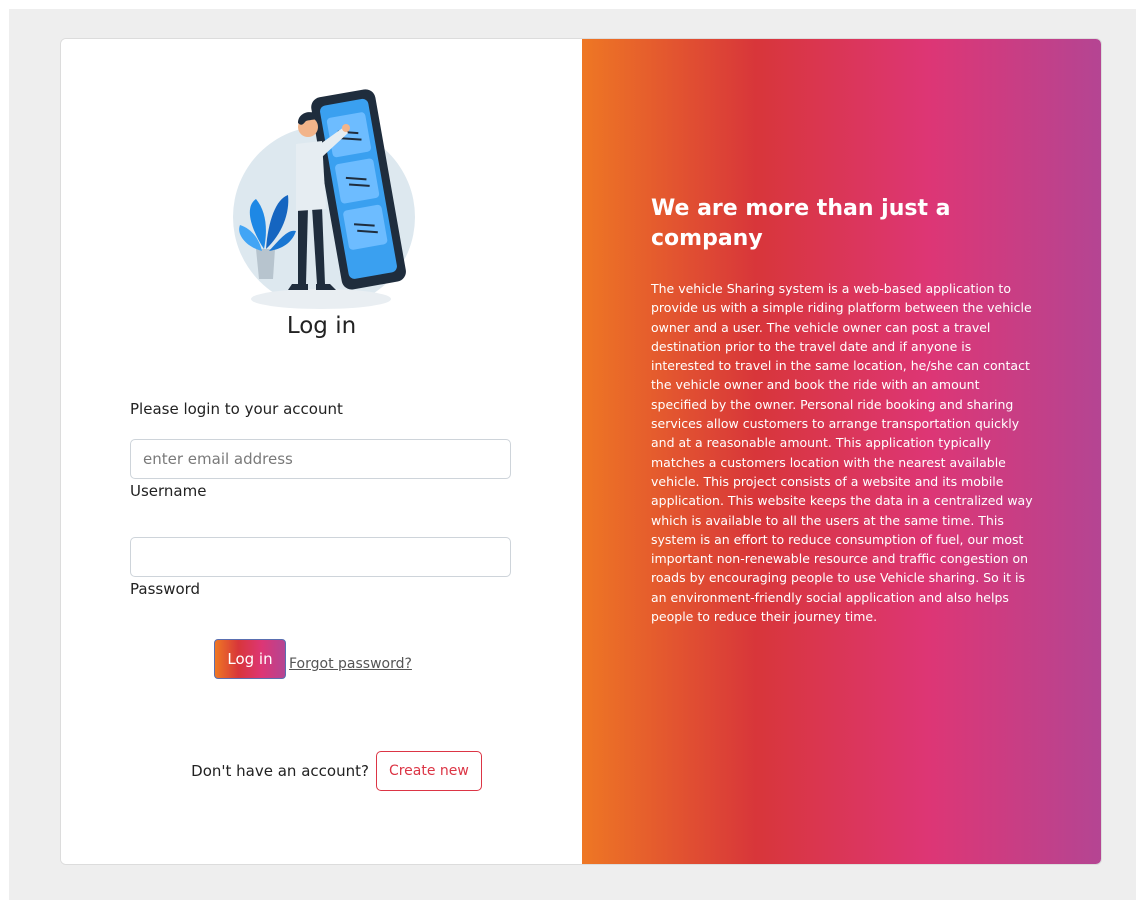 Image resolution: width=1145 pixels, height=900 pixels. What do you see at coordinates (350, 664) in the screenshot?
I see `forgot-password-link: Forgot password?` at bounding box center [350, 664].